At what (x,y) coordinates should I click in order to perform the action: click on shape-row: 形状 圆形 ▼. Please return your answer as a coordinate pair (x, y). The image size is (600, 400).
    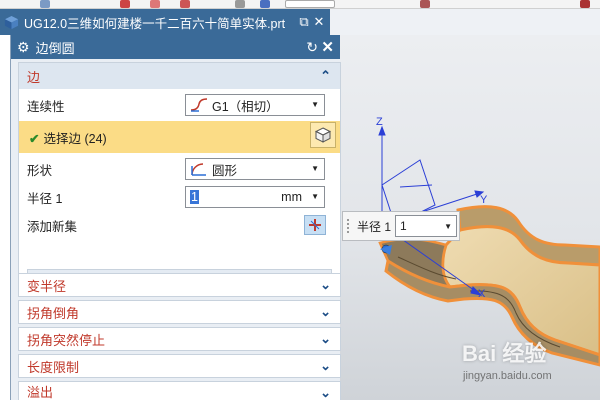
    Looking at the image, I should click on (179, 169).